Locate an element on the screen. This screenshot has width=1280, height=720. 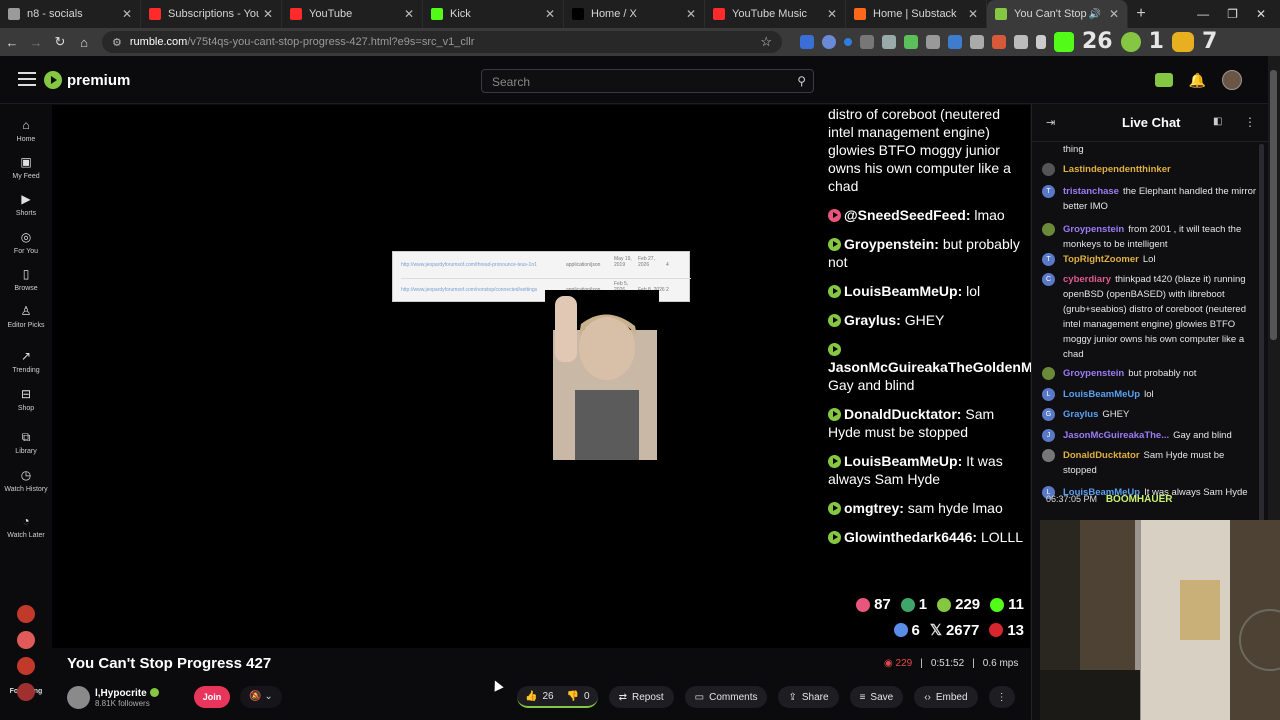
browser-tab: Home | Substack ✕ is located at coordinates (916, 14).